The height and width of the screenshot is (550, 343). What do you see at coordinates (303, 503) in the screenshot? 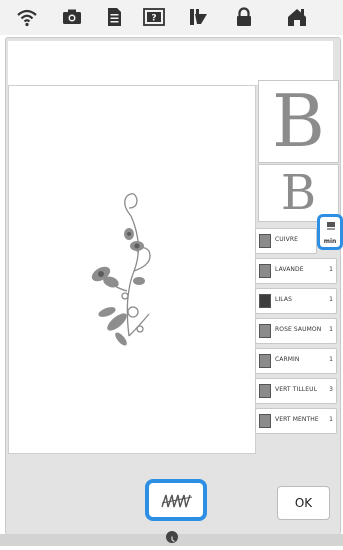
I see `ok-button: OK` at bounding box center [303, 503].